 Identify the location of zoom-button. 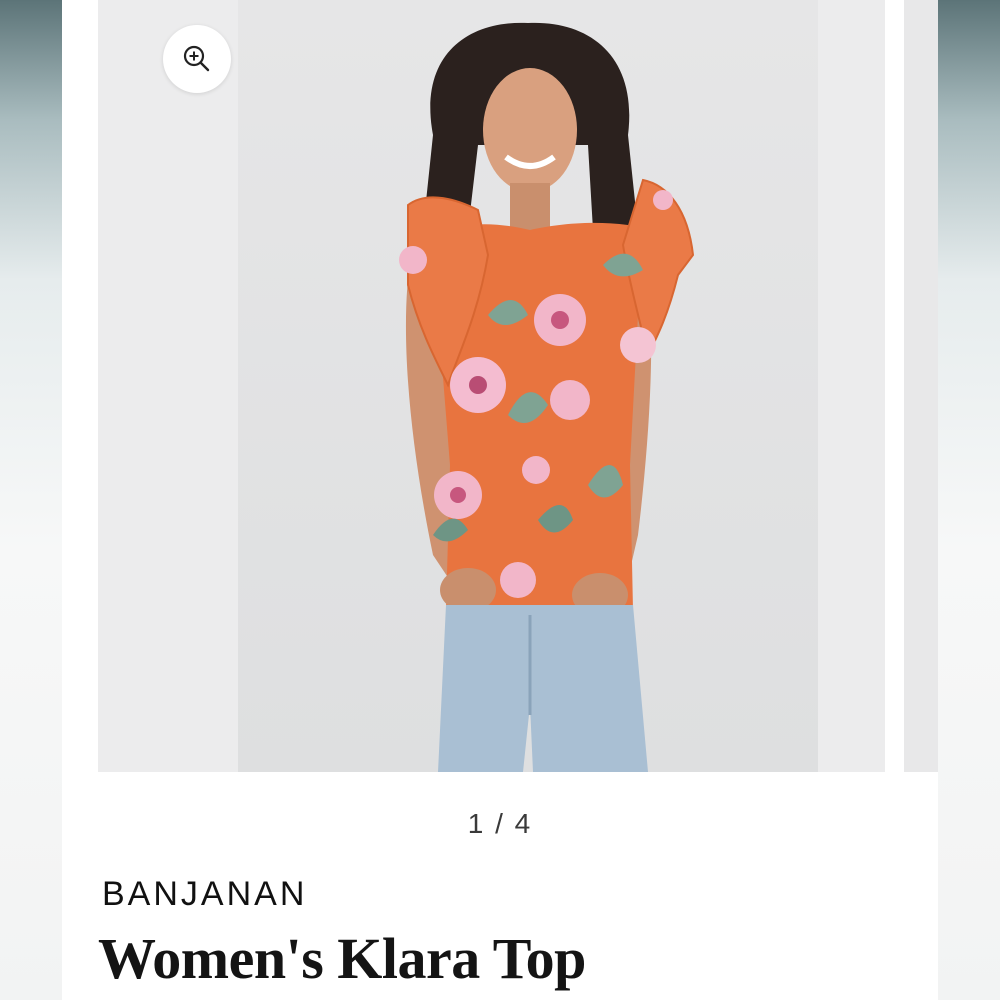
(197, 59).